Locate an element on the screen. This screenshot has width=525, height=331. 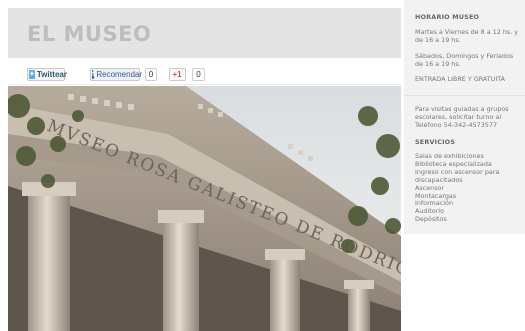
servicio-item: Depósitos is located at coordinates (431, 219).